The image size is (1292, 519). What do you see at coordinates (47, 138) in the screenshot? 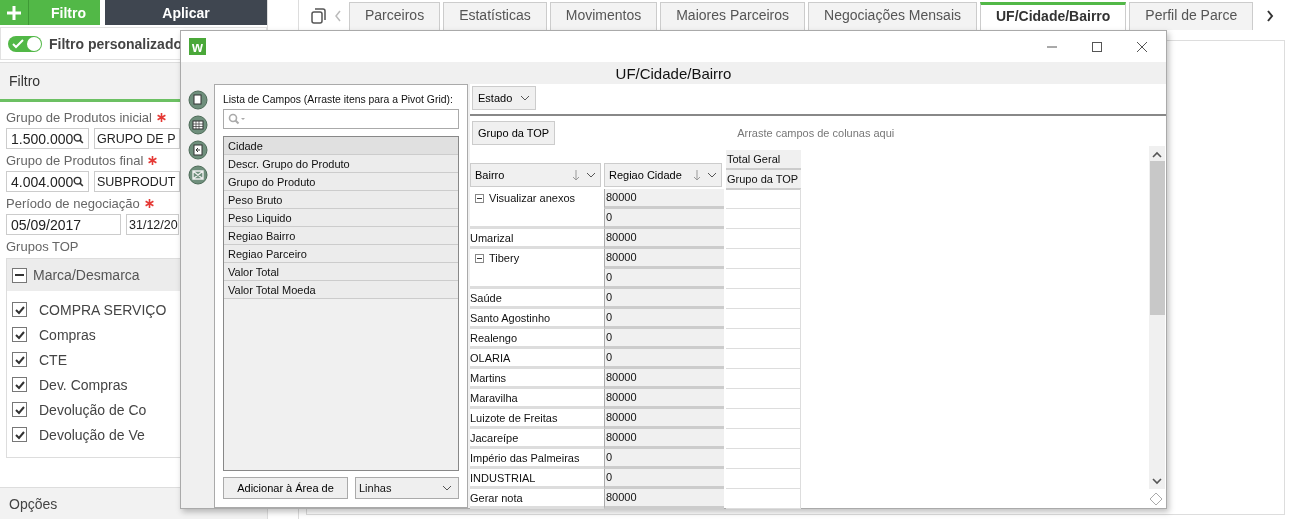
I see `code-field: 1.500.000` at bounding box center [47, 138].